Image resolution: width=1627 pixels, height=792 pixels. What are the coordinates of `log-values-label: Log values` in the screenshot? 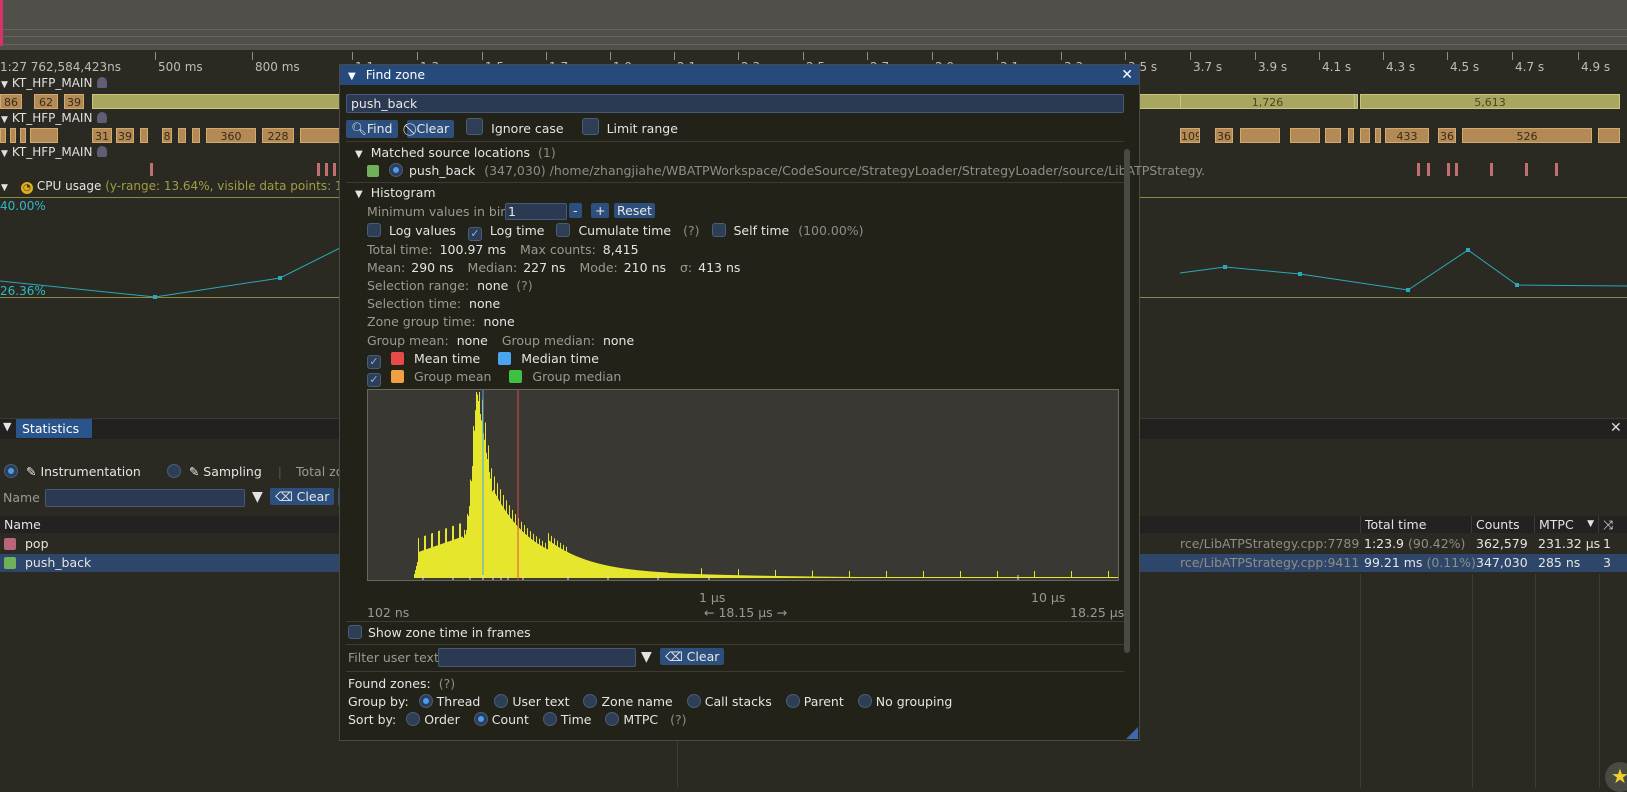 It's located at (422, 230).